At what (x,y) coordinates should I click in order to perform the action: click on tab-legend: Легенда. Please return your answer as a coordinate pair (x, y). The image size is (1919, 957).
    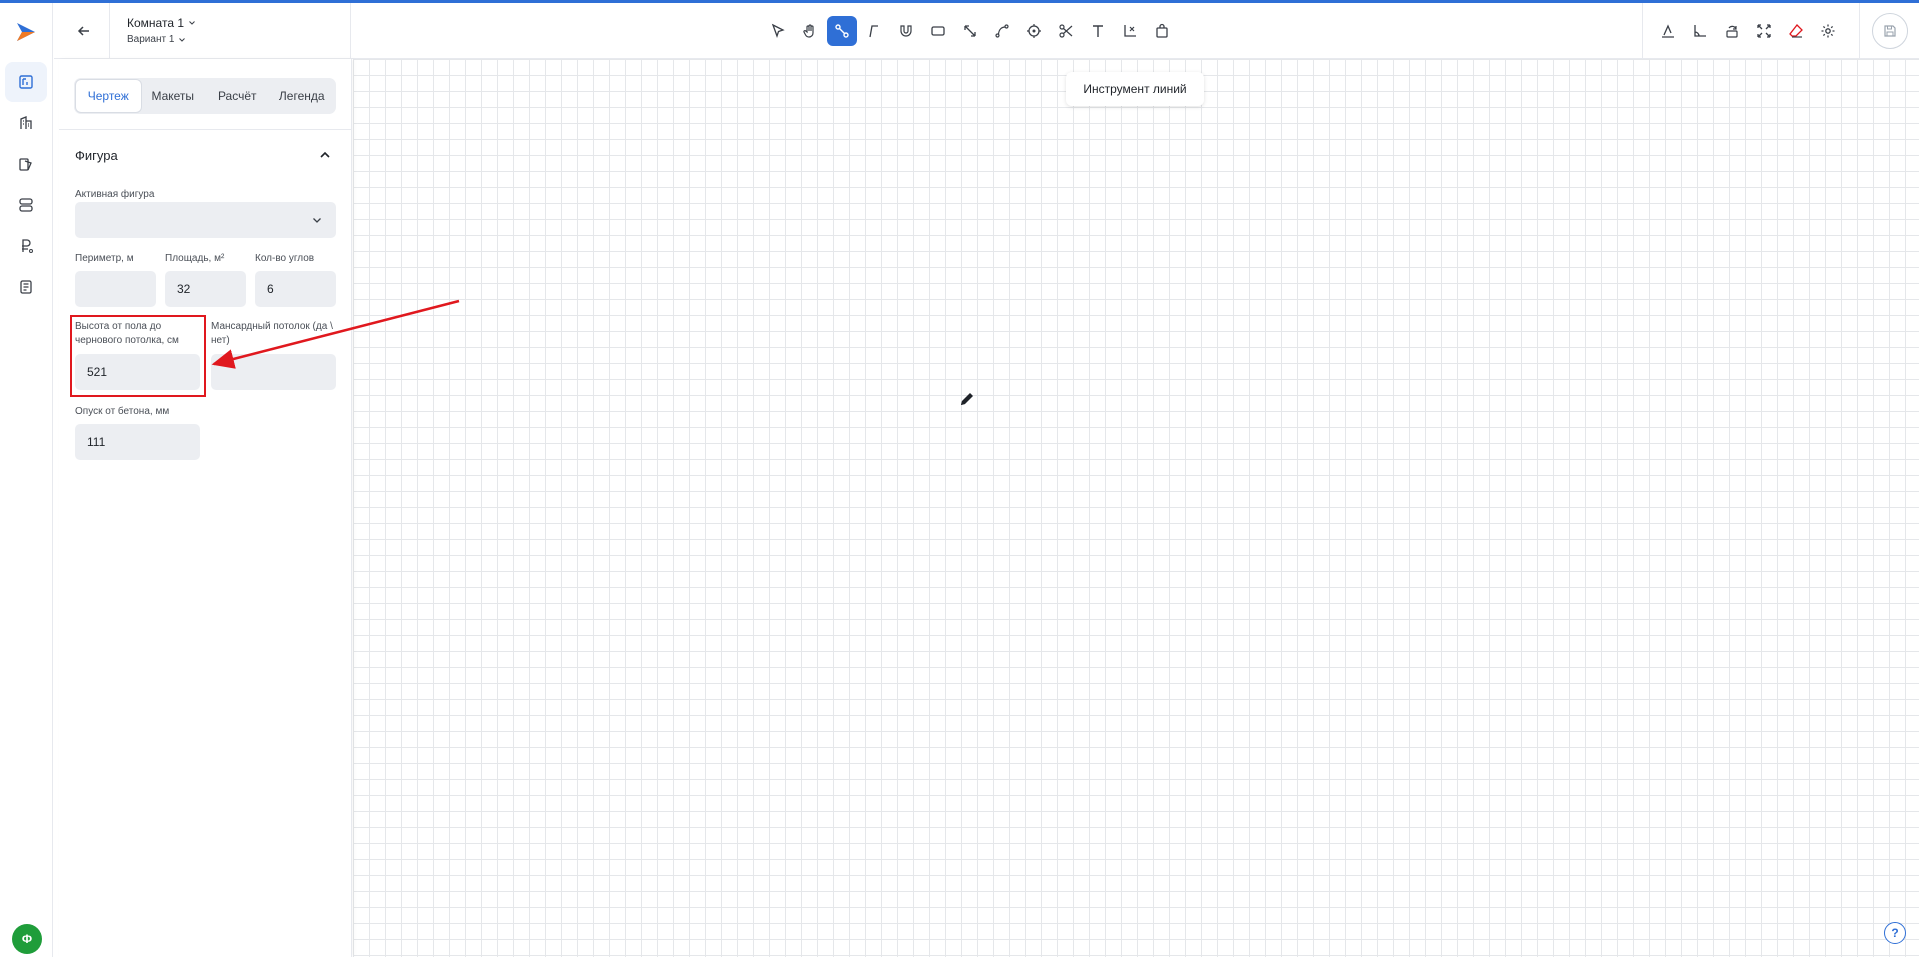
    Looking at the image, I should click on (302, 96).